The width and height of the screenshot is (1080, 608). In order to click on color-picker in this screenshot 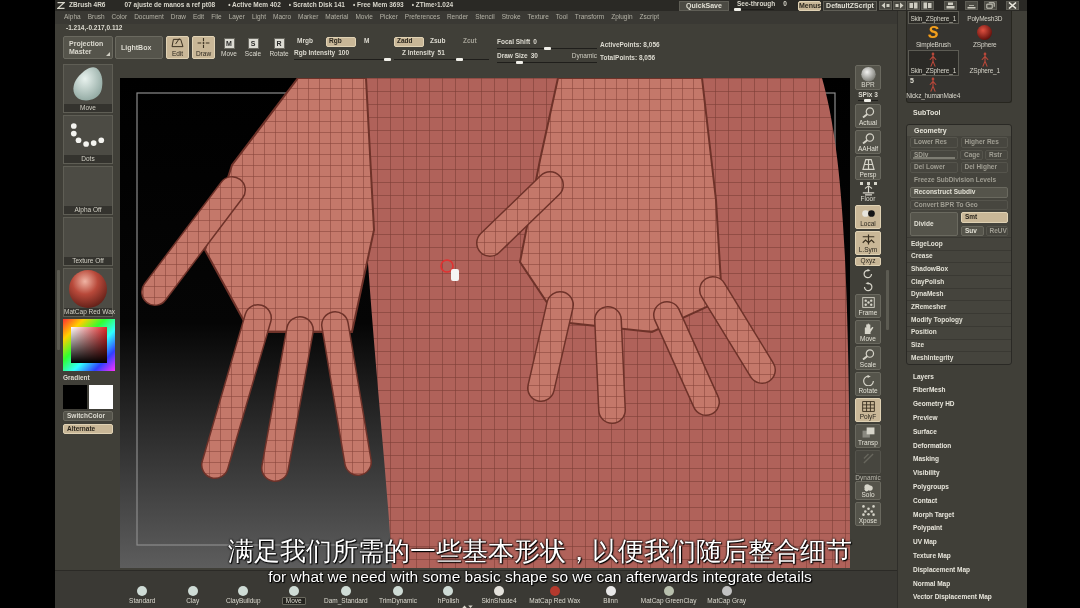, I will do `click(89, 345)`.